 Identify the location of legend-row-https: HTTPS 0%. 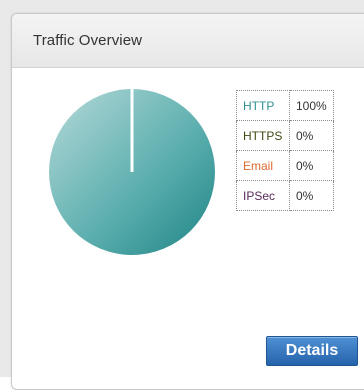
(285, 135).